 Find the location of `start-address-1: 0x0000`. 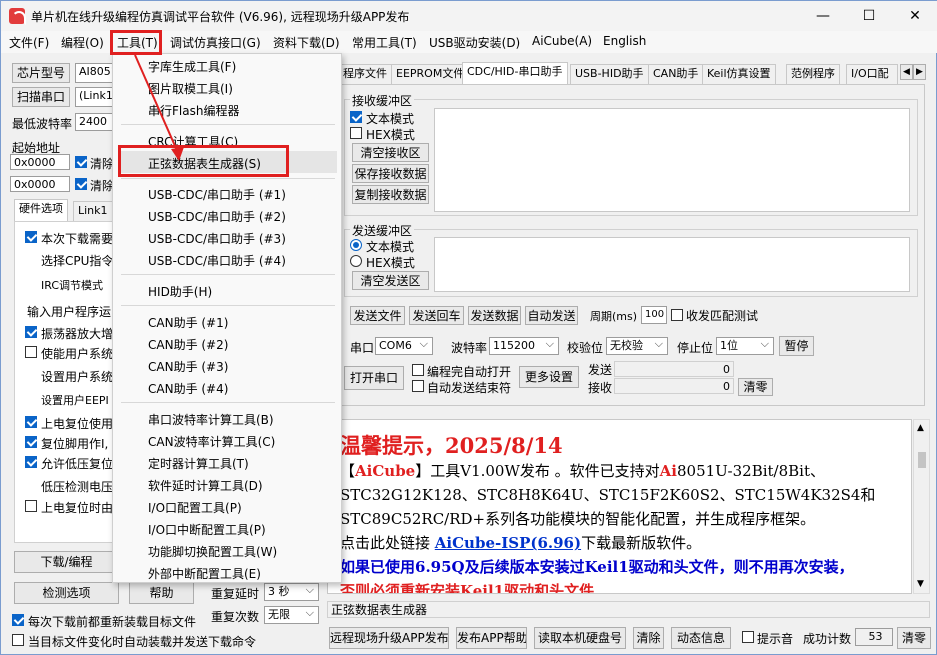

start-address-1: 0x0000 is located at coordinates (40, 162).